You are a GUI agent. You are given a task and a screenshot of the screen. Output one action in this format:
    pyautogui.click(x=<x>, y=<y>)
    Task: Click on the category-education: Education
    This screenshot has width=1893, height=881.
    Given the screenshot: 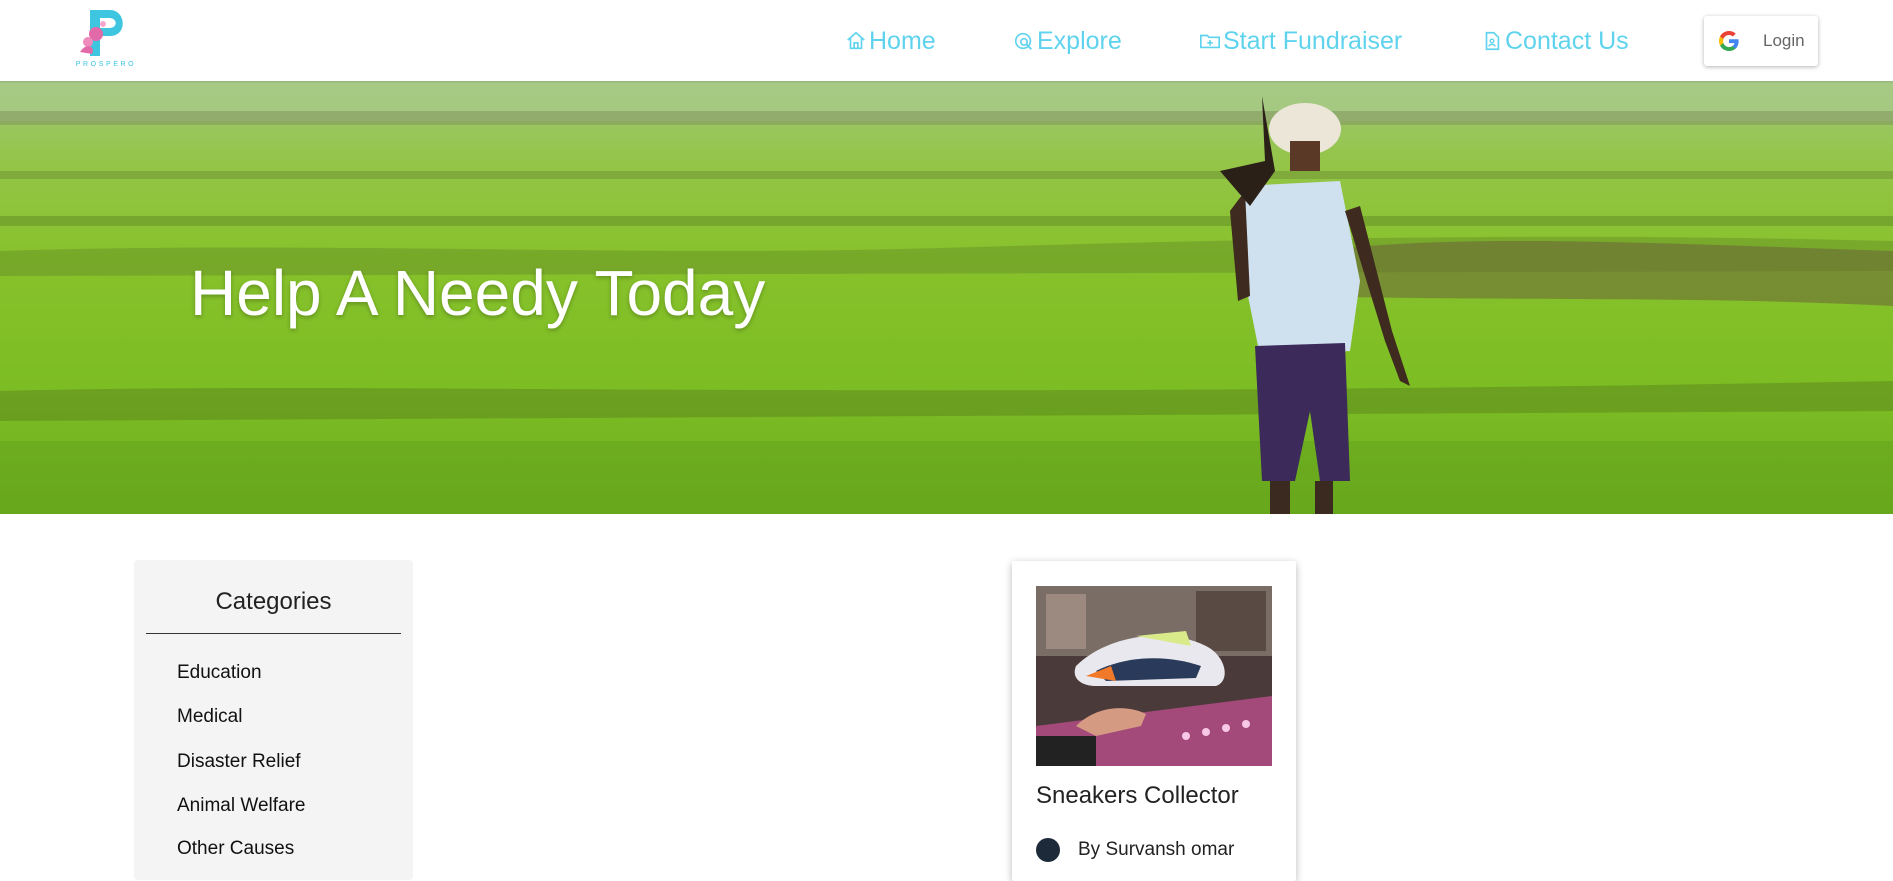 What is the action you would take?
    pyautogui.click(x=219, y=673)
    